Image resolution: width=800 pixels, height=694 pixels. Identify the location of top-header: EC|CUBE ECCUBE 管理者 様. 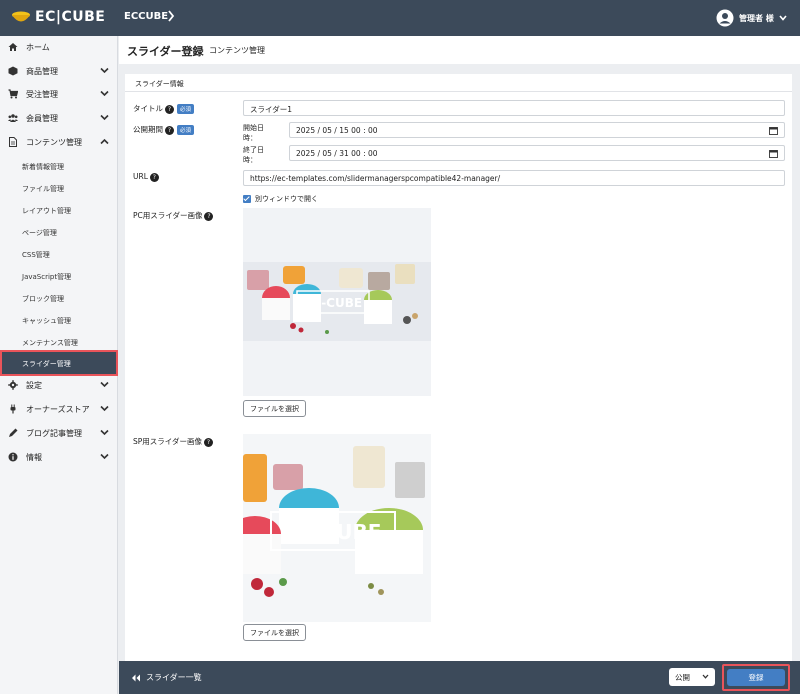
(400, 18).